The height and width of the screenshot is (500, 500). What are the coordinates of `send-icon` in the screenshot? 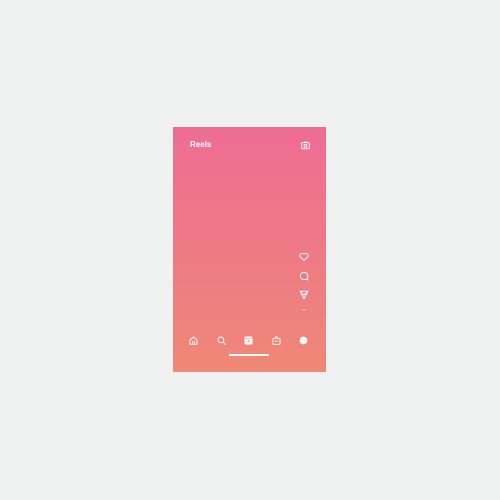 It's located at (304, 295).